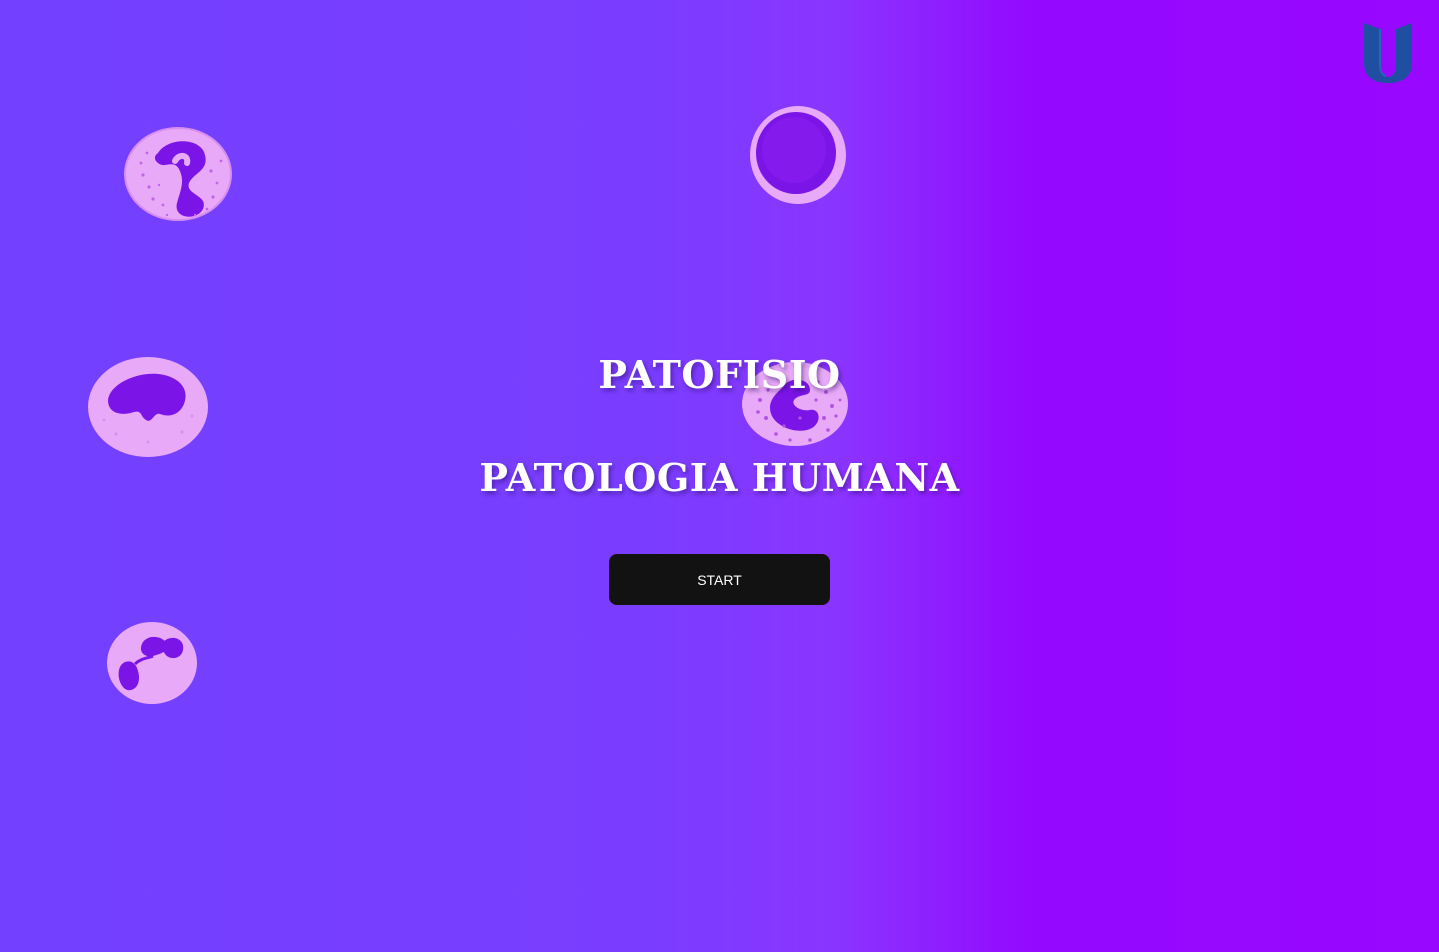 Image resolution: width=1439 pixels, height=952 pixels. Describe the element at coordinates (719, 477) in the screenshot. I see `app-subtitle: PATOLOGIA HUMANA` at that location.